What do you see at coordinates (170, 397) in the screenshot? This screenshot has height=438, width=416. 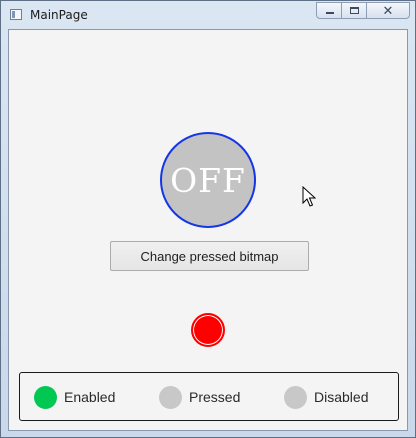 I see `pressed-indicator-dot` at bounding box center [170, 397].